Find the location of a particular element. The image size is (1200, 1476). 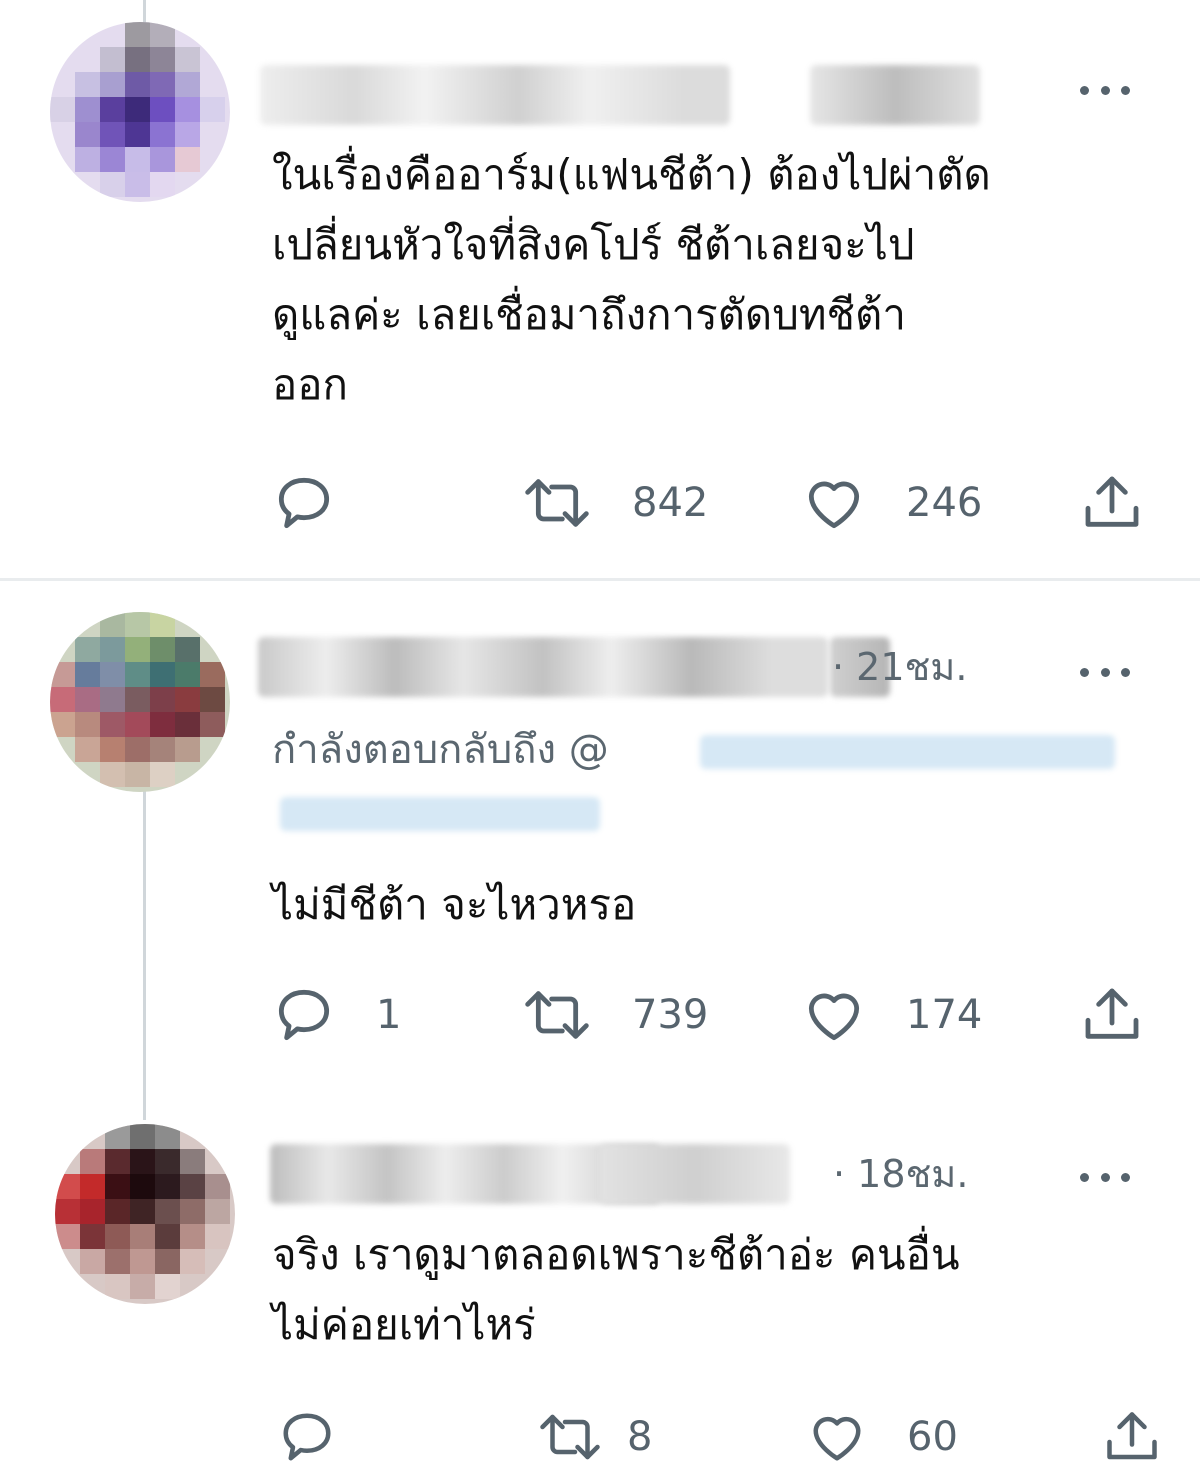

reply-button: 1 is located at coordinates (336, 1015).